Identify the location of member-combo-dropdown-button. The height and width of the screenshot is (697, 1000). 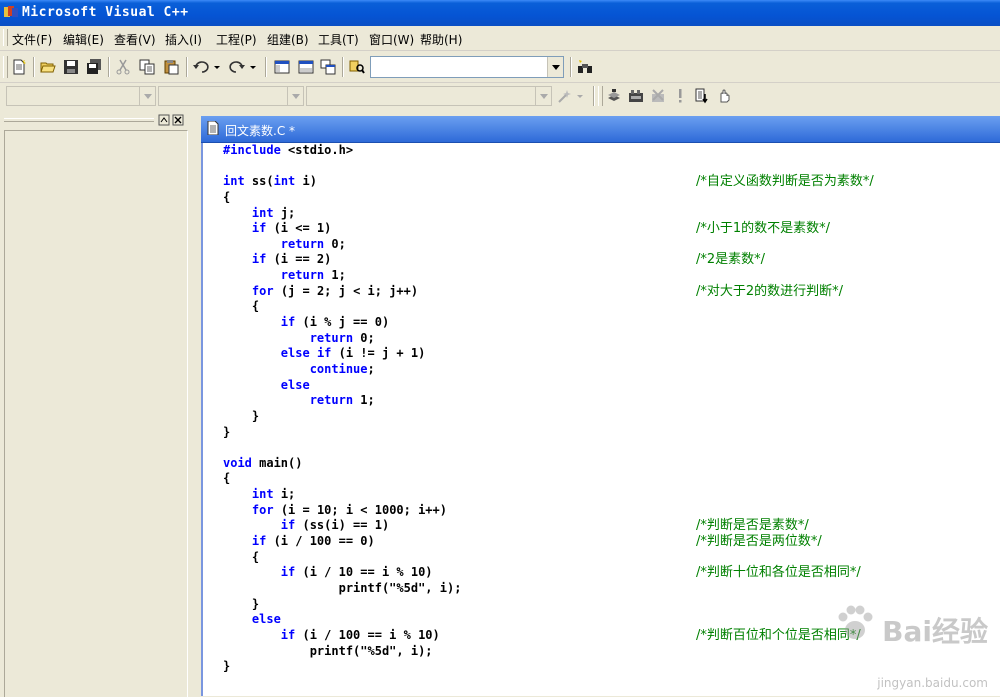
(295, 96).